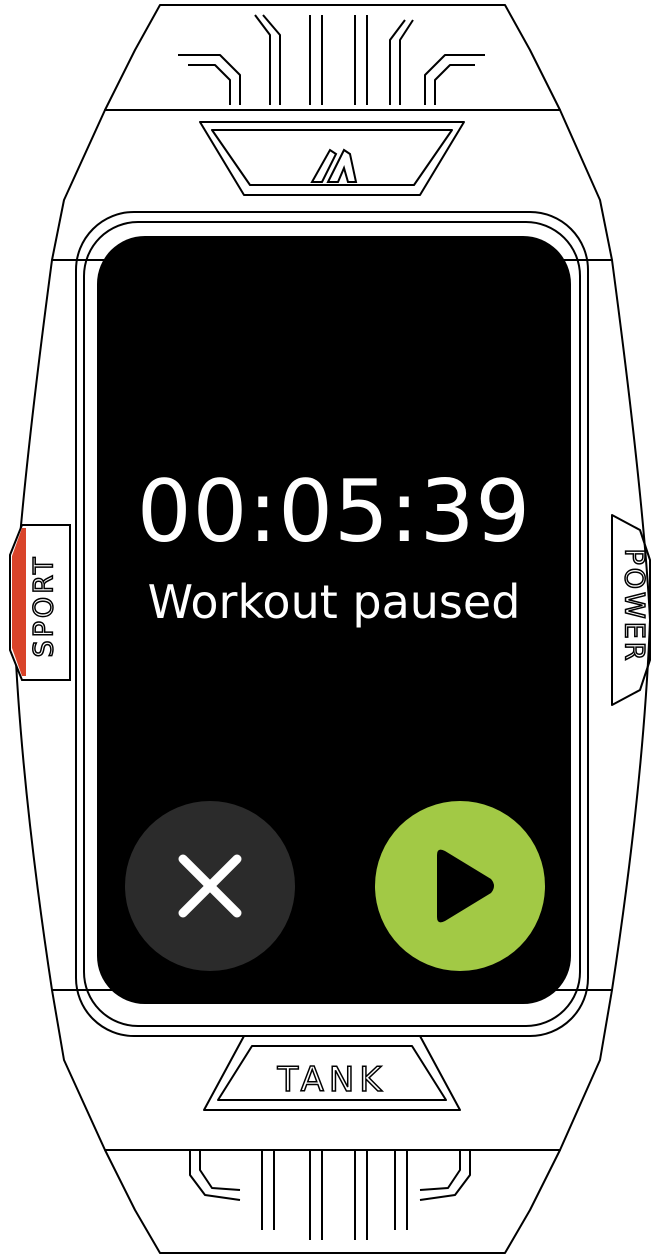 The width and height of the screenshot is (664, 1258). I want to click on play-icon, so click(465, 886).